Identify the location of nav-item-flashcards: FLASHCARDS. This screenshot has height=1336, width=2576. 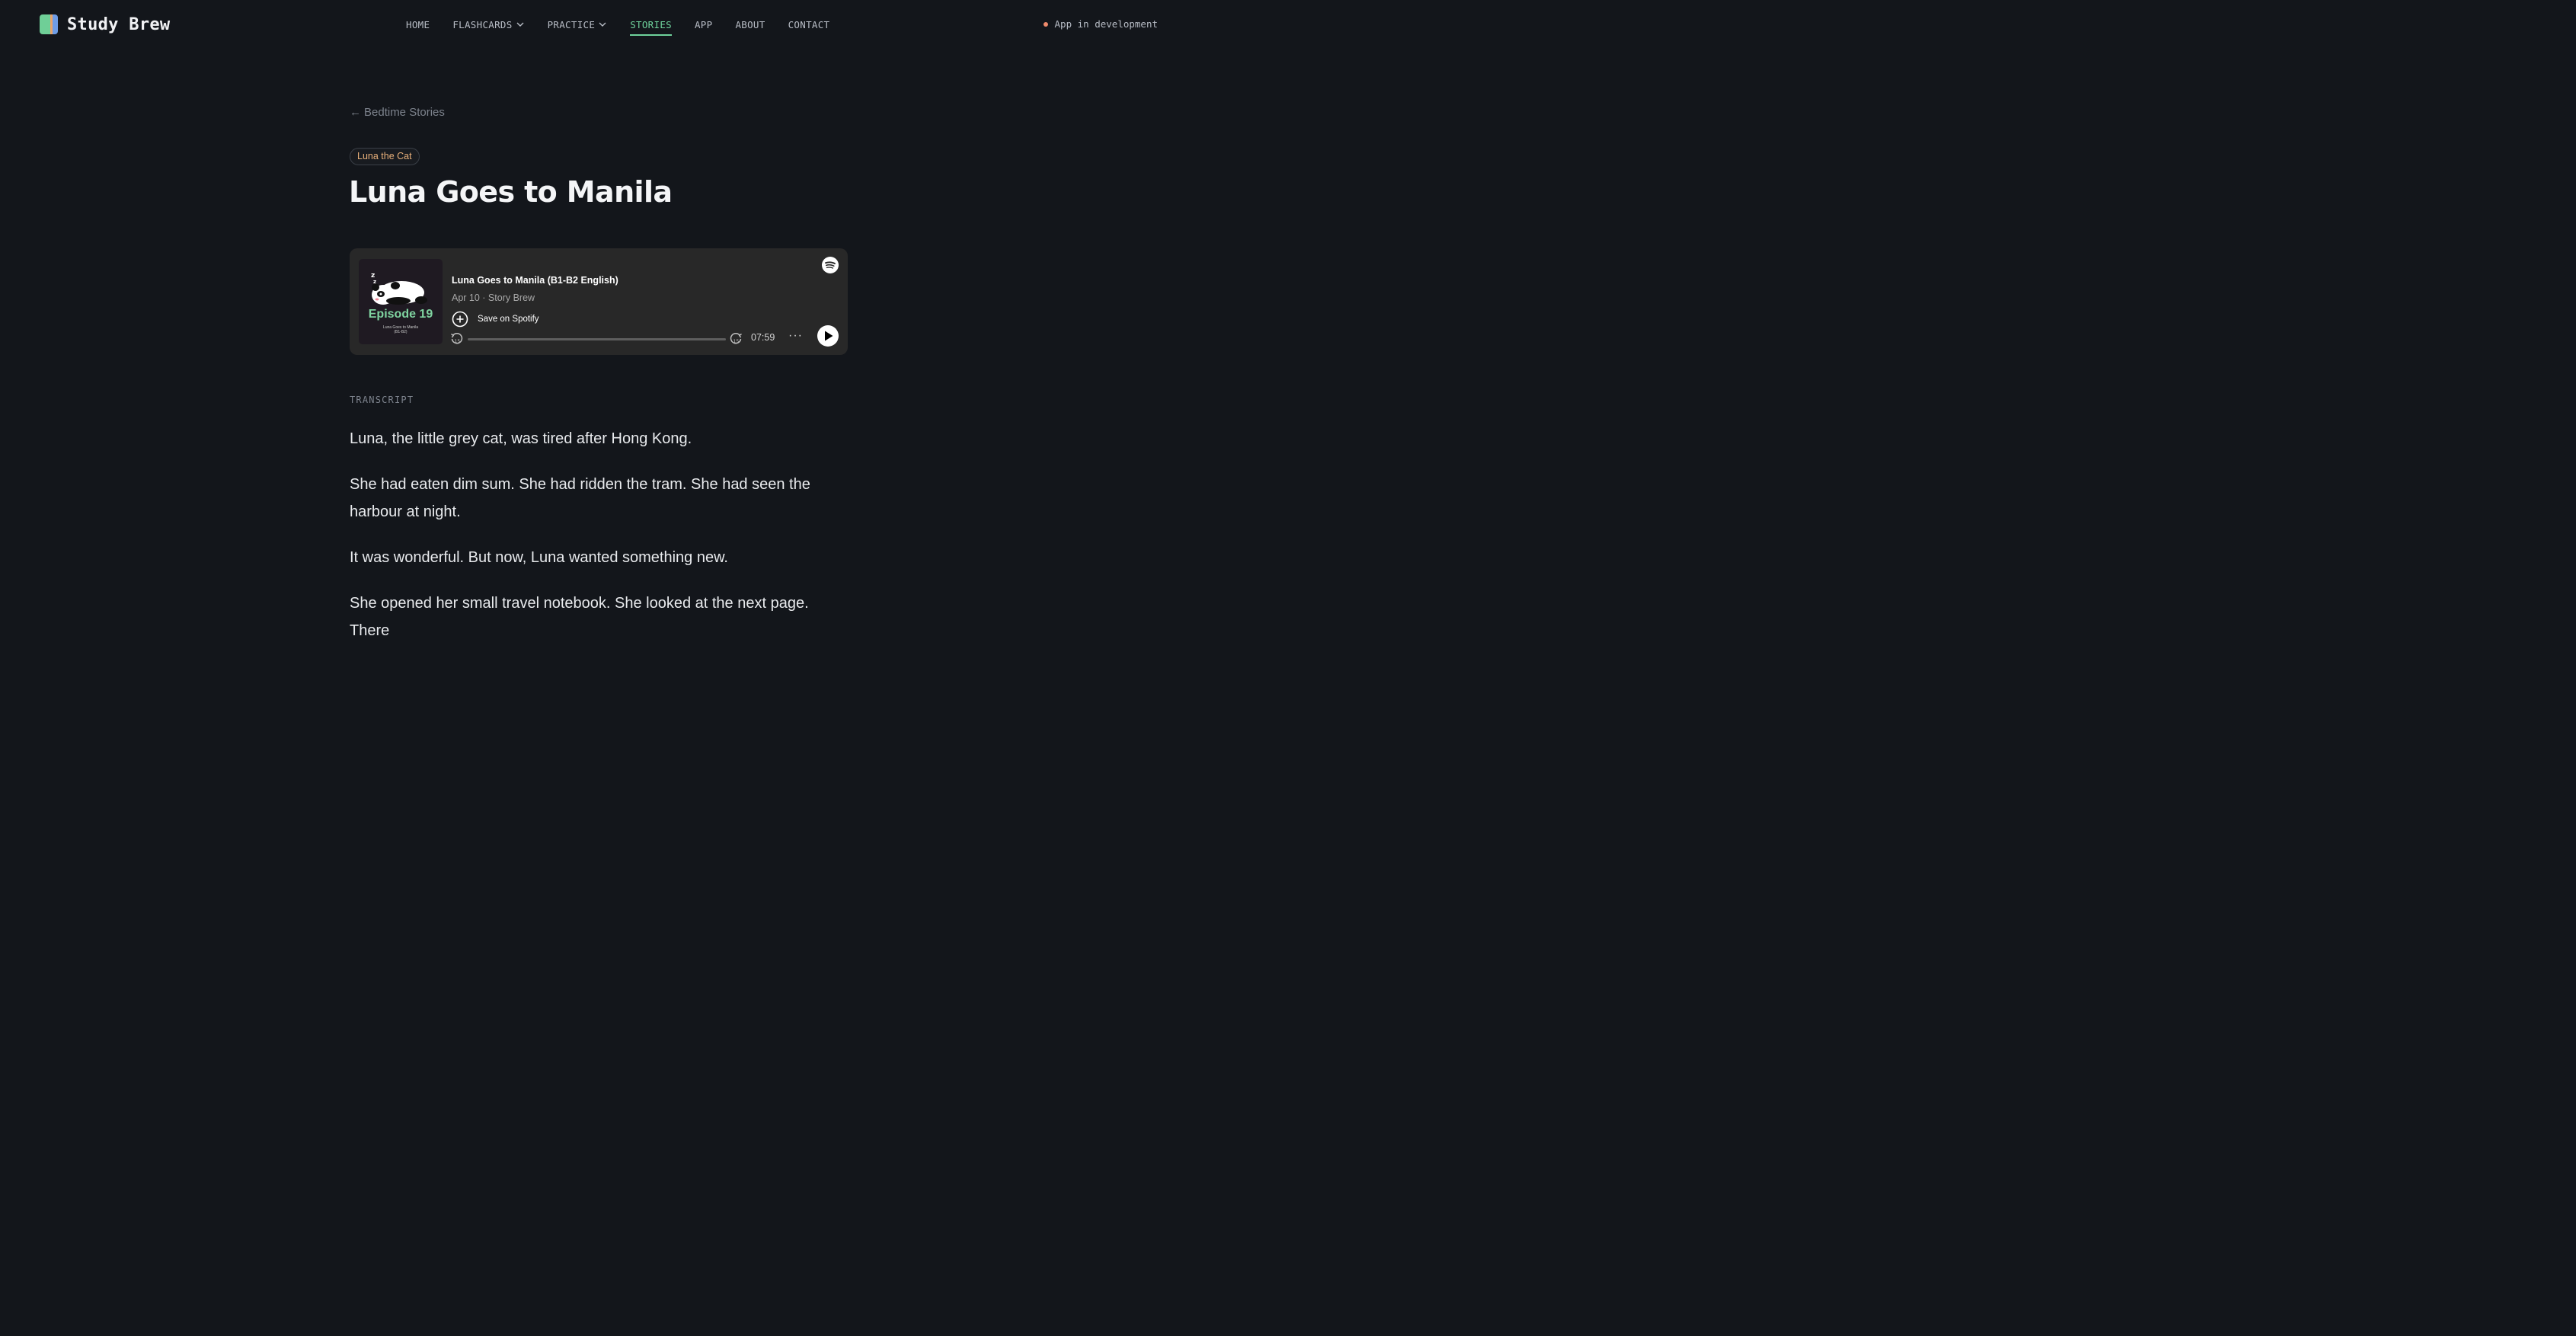
(488, 24).